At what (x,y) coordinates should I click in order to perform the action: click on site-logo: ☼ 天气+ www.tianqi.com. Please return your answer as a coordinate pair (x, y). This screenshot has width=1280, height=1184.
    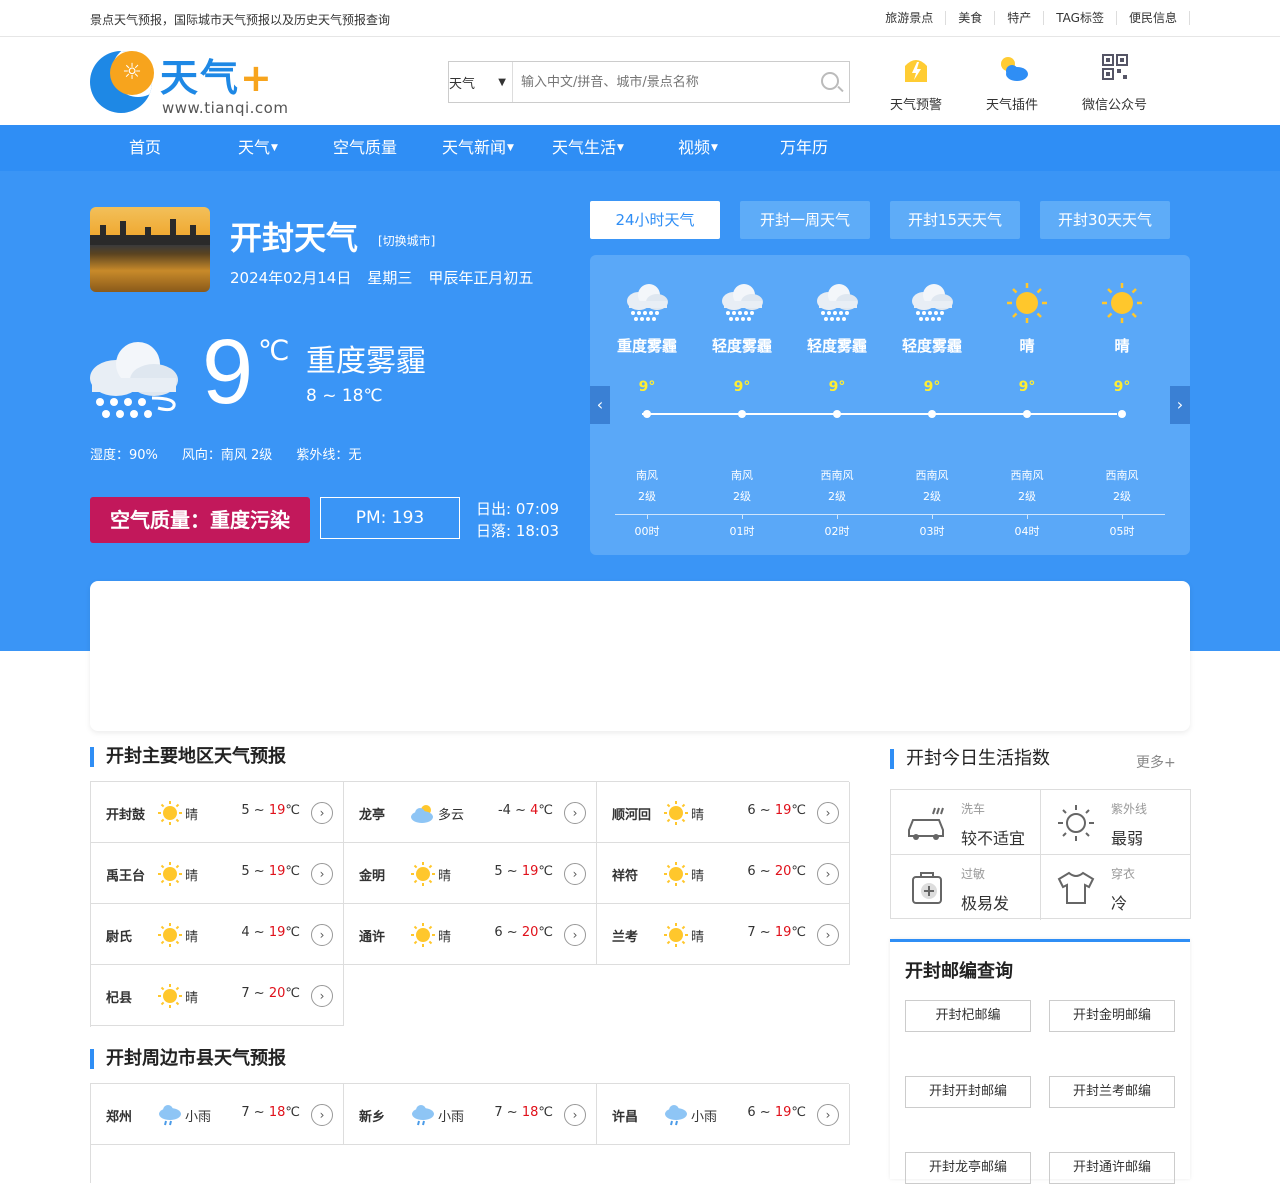
    Looking at the image, I should click on (195, 83).